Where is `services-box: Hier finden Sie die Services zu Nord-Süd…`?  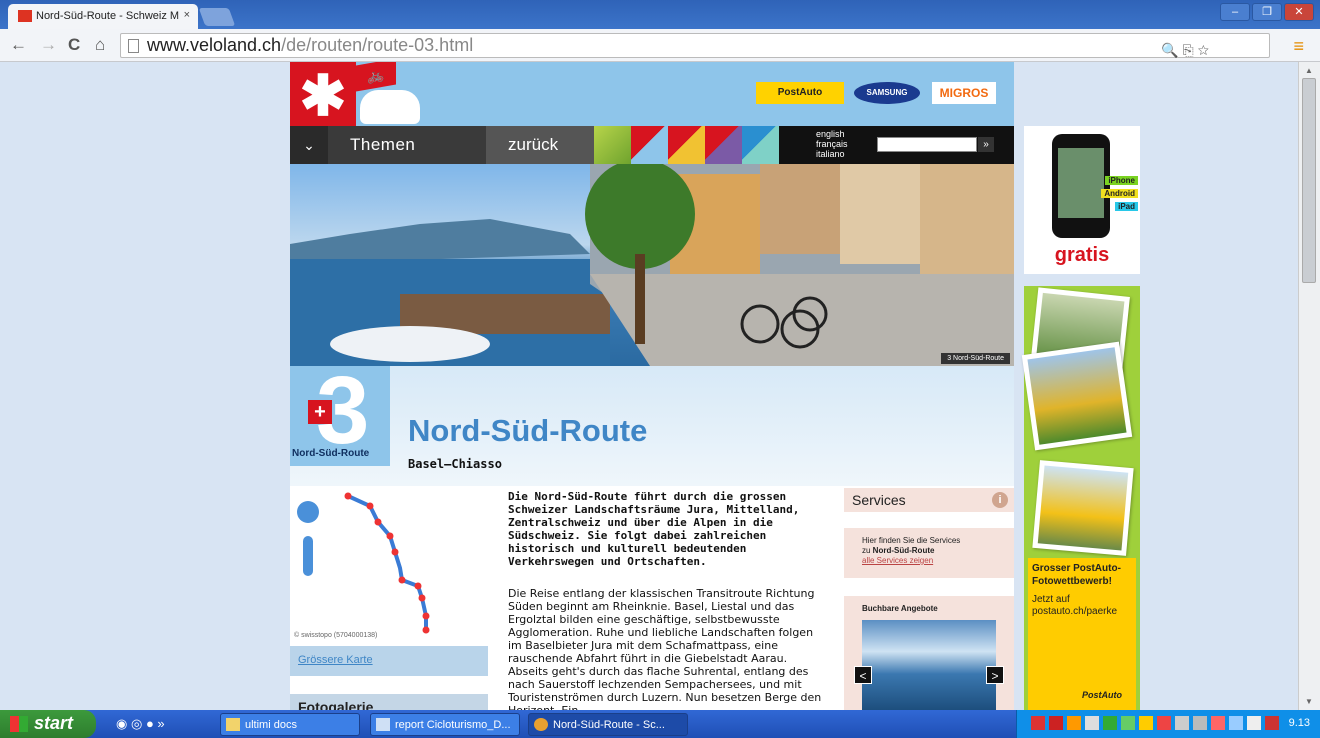
services-box: Hier finden Sie die Services zu Nord-Süd… is located at coordinates (929, 553).